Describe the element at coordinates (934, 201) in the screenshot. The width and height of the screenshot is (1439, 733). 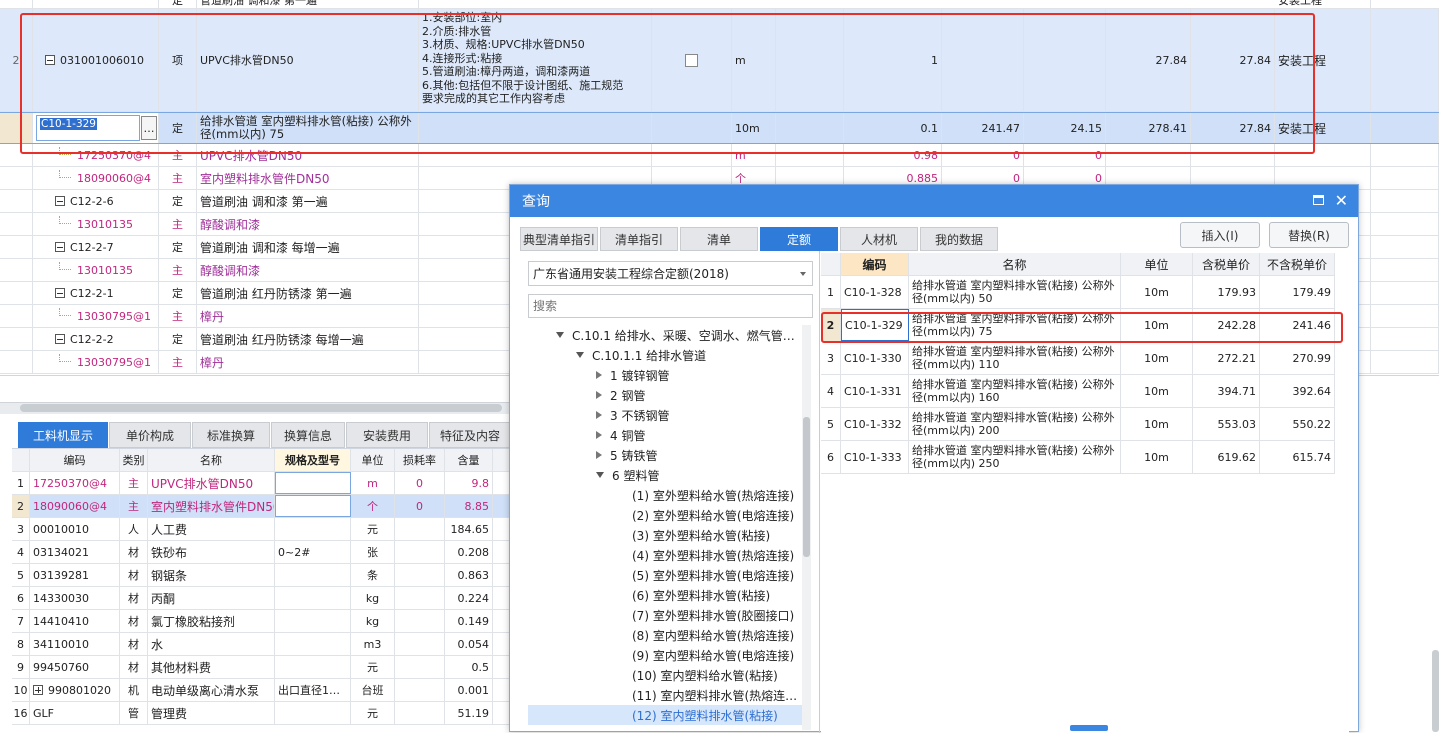
I see `dialog-title-bar: 查询 ✕` at that location.